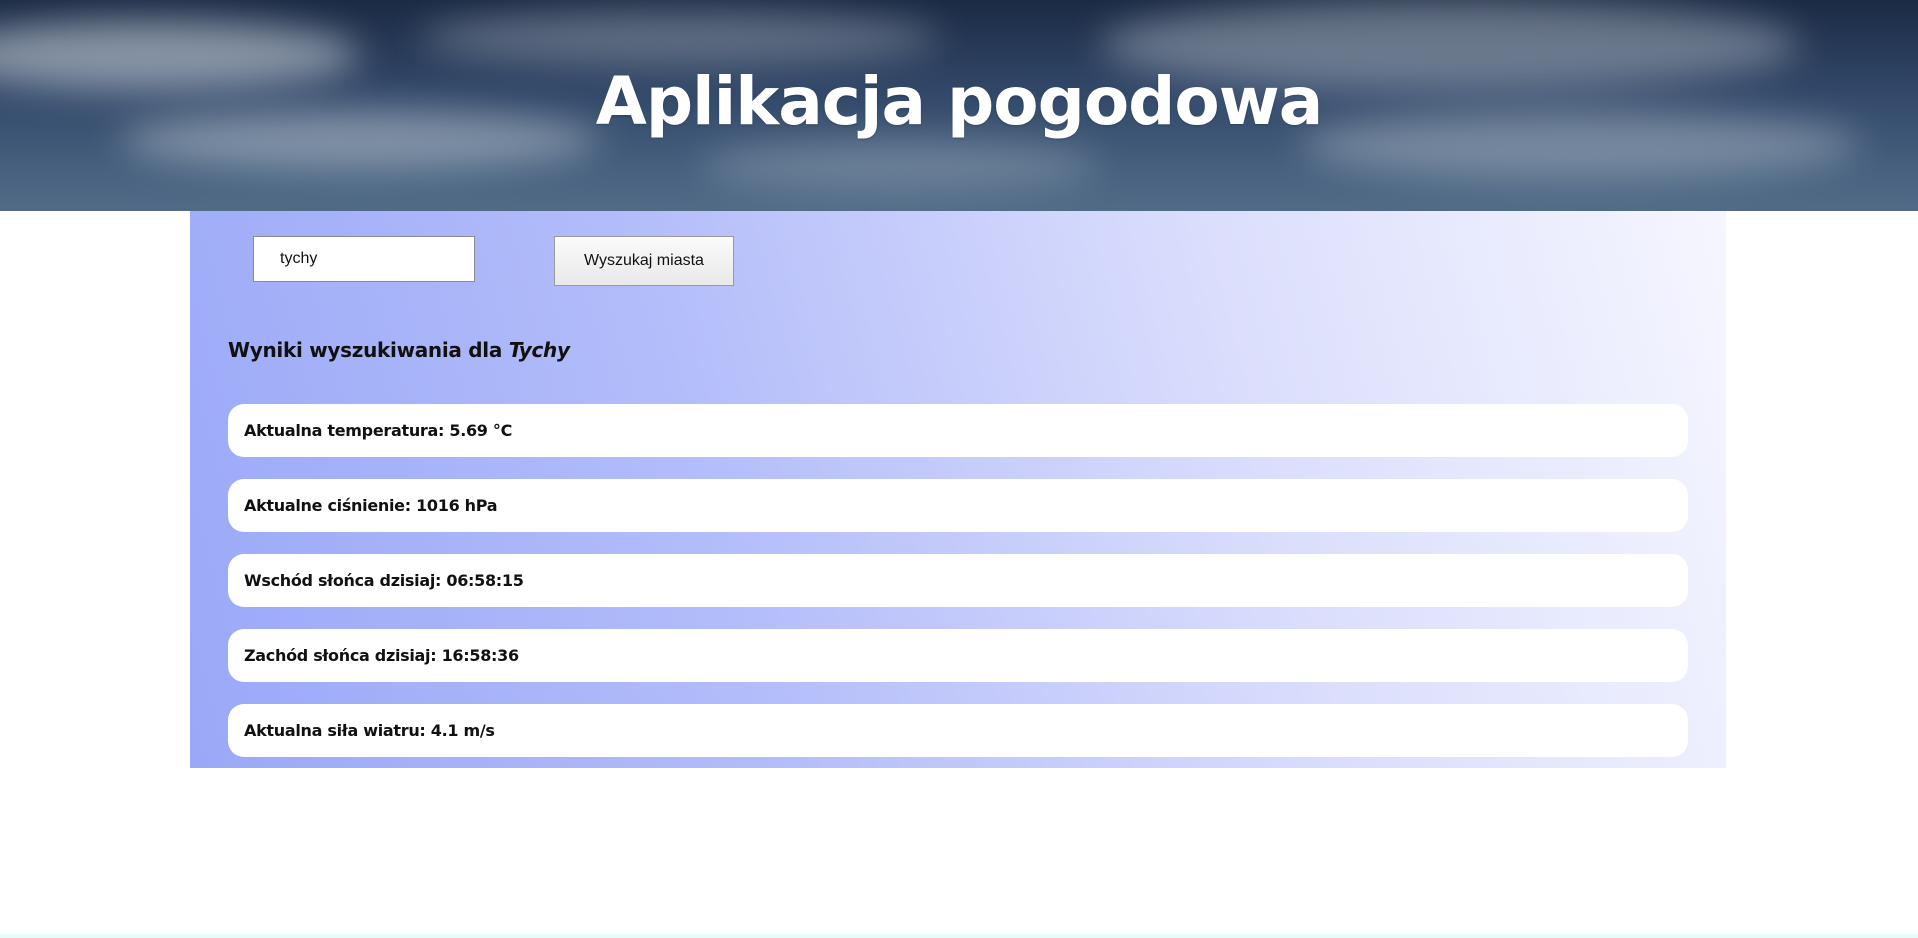  What do you see at coordinates (958, 430) in the screenshot?
I see `temperature-result: Aktualna temperatura: 5.69 °C` at bounding box center [958, 430].